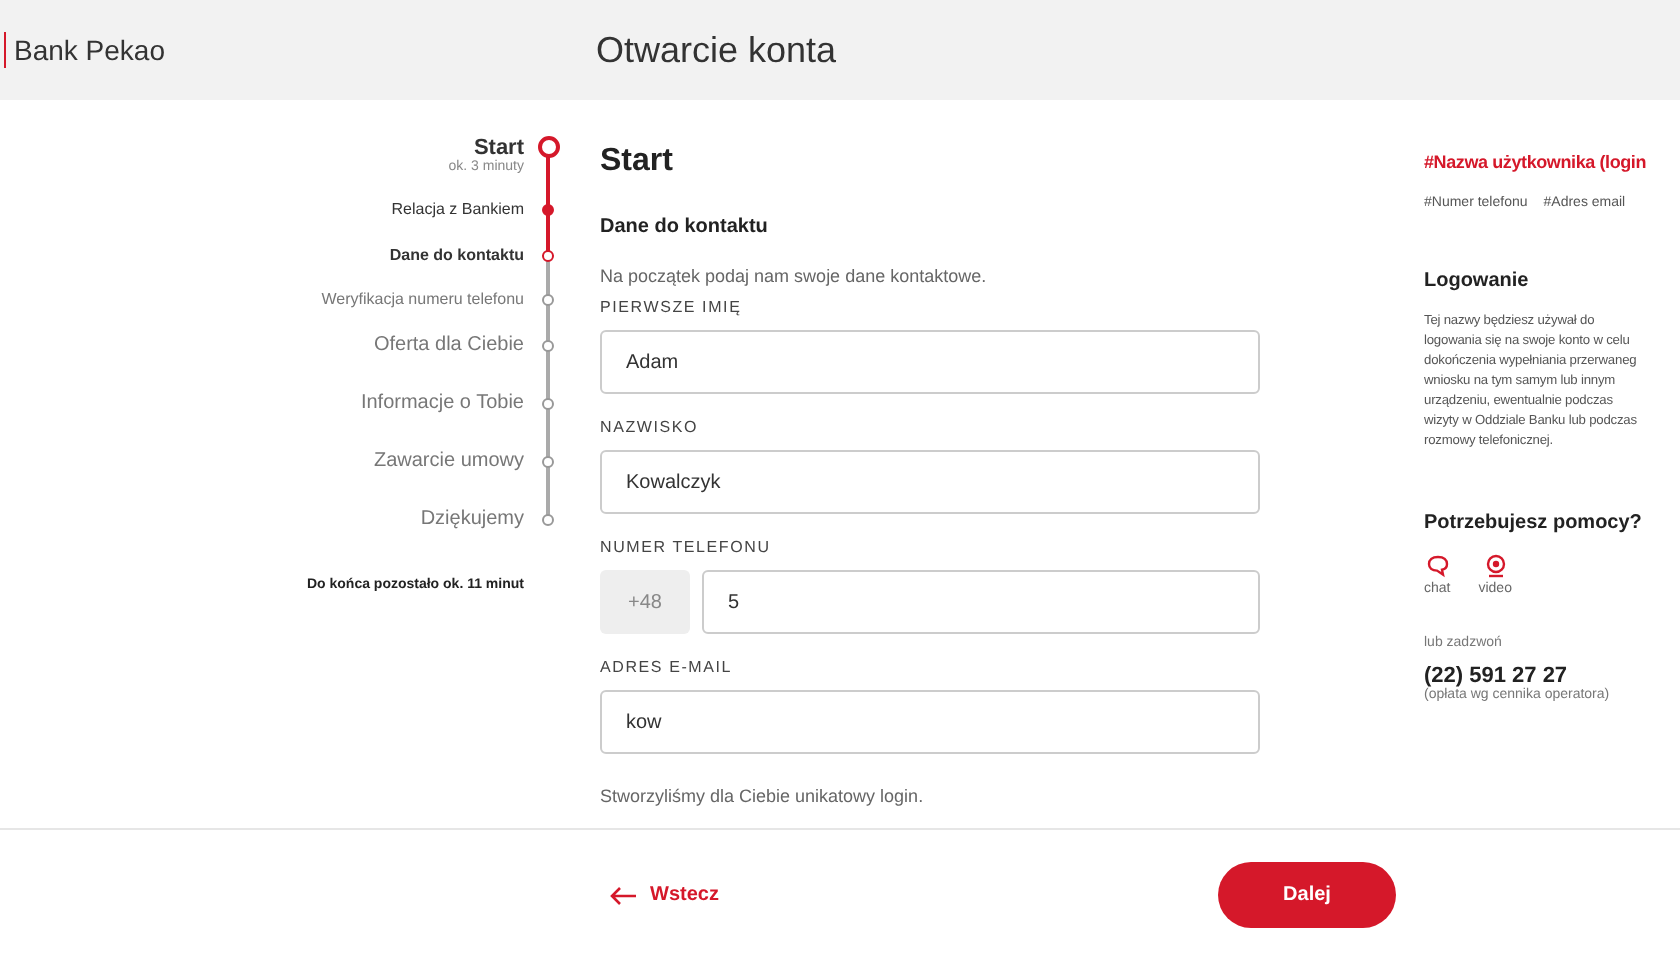 The height and width of the screenshot is (960, 1680). I want to click on login-title: #Nazwa użytkownika (login, so click(1536, 162).